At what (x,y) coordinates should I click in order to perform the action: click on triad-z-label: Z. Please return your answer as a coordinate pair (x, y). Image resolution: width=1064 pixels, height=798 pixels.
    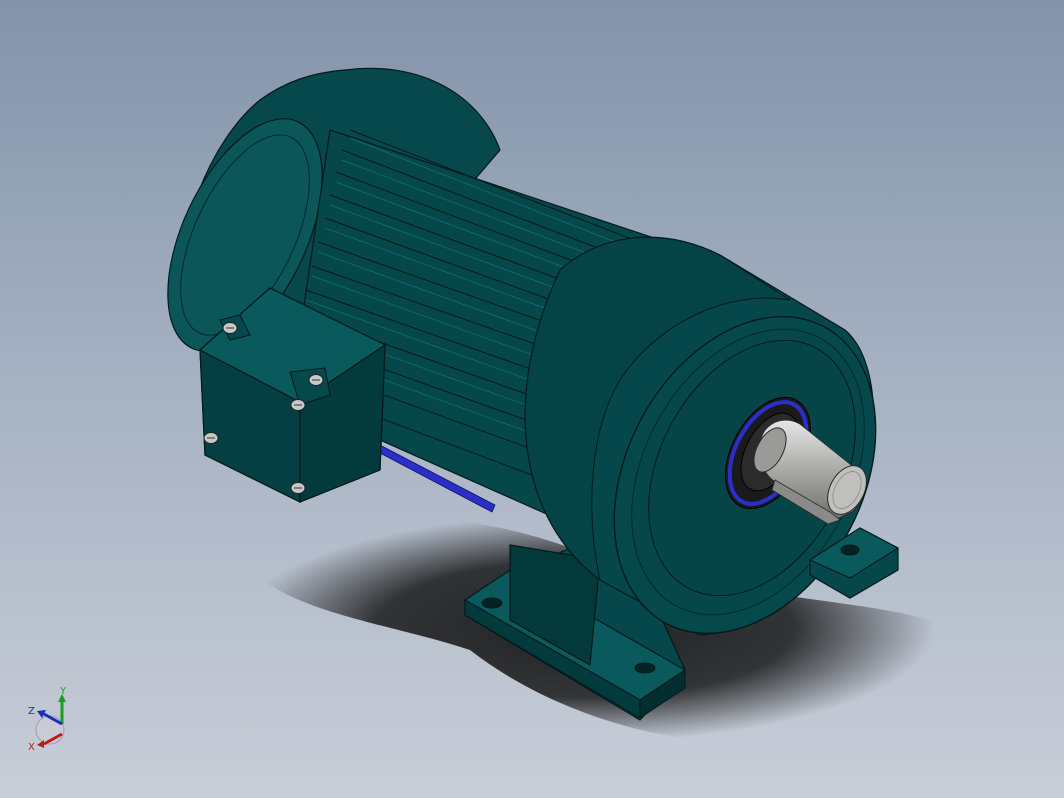
    Looking at the image, I should click on (31, 711).